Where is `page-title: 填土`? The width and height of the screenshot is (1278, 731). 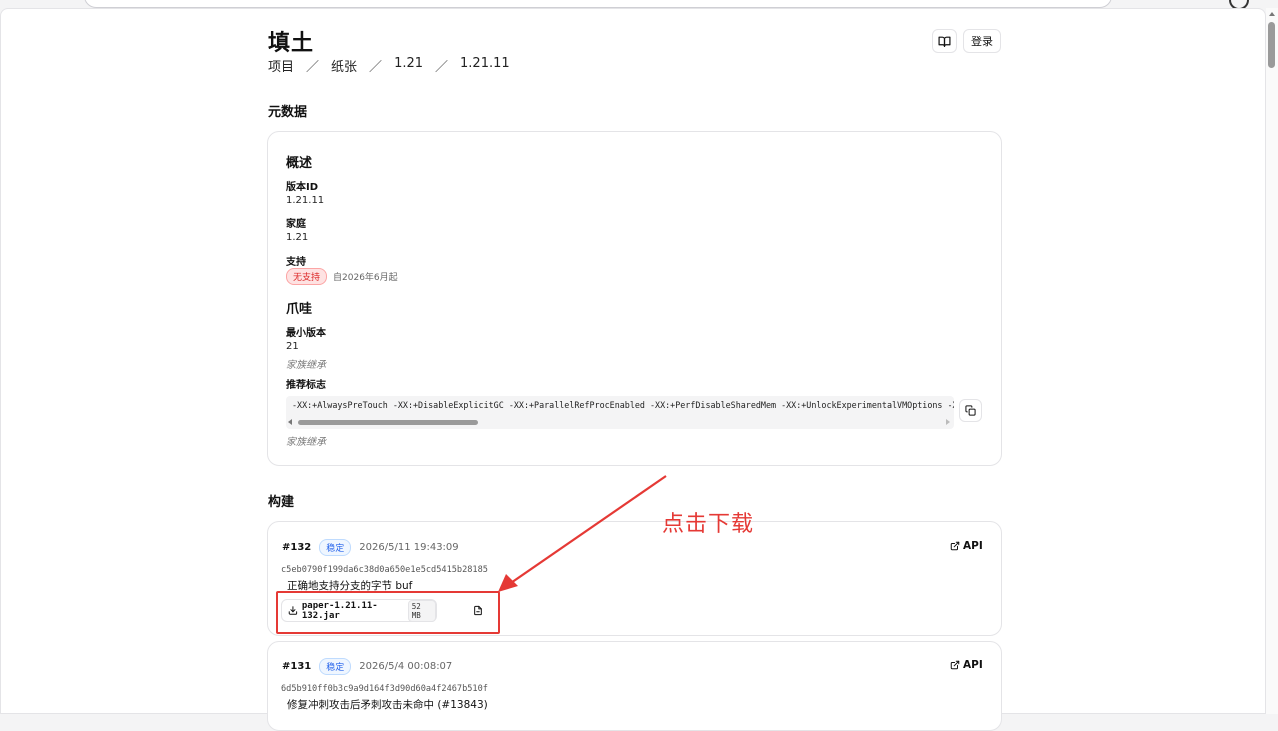 page-title: 填土 is located at coordinates (291, 43).